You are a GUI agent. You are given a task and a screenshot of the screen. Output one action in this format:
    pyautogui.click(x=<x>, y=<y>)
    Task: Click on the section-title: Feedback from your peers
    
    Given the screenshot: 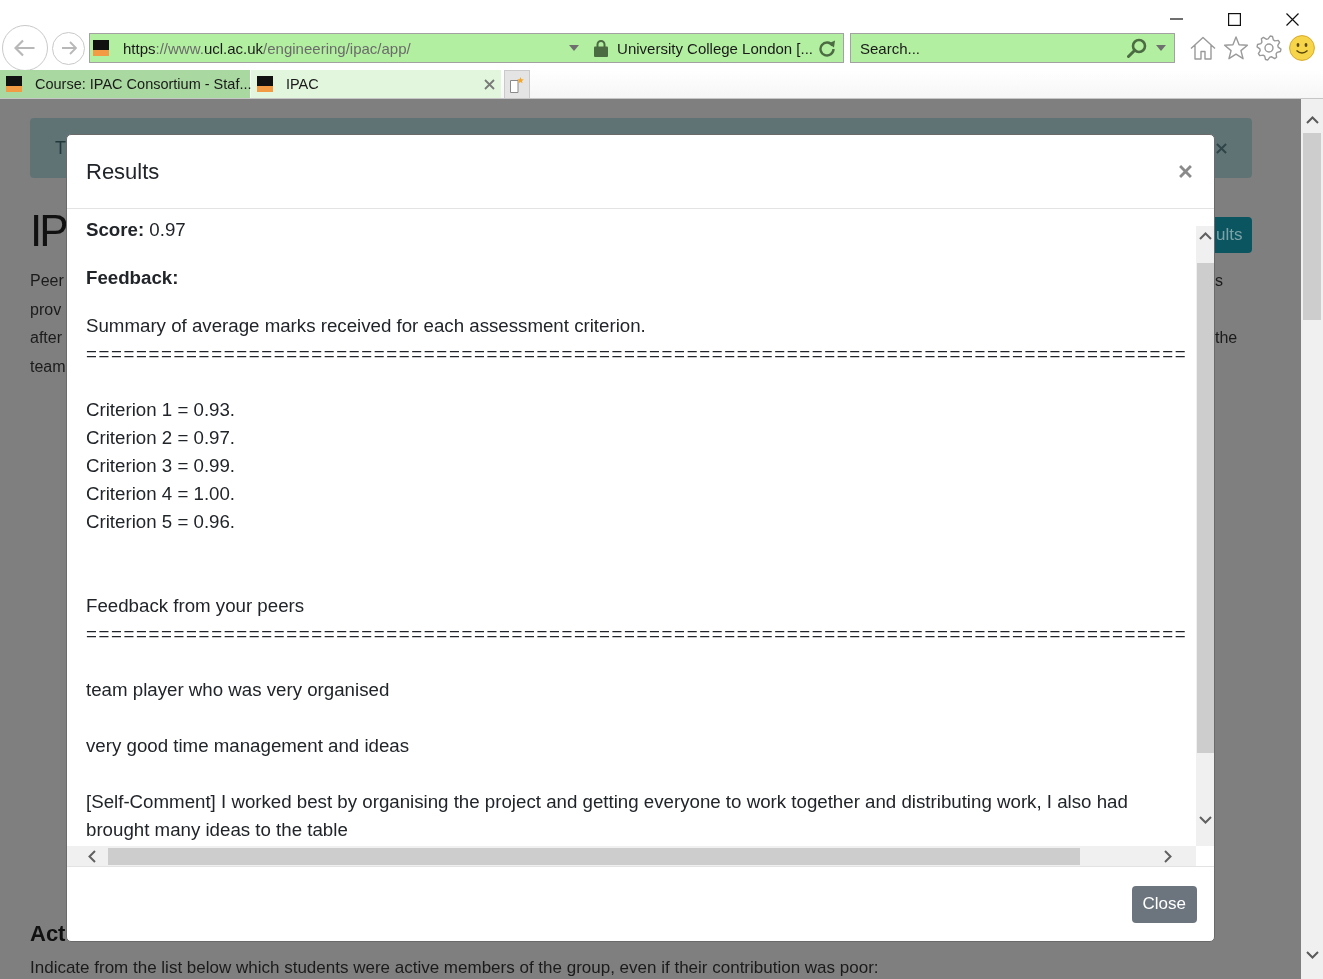 What is the action you would take?
    pyautogui.click(x=196, y=606)
    